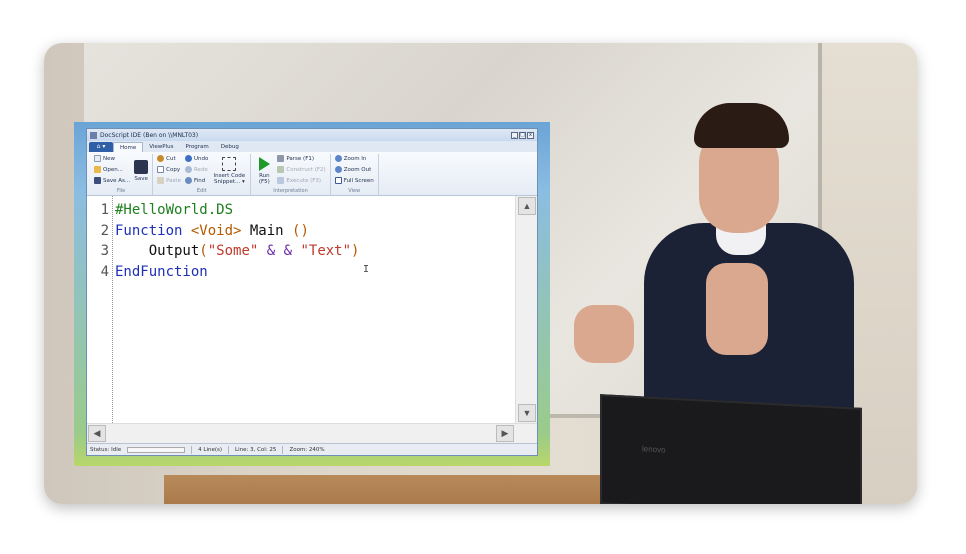  I want to click on laptop-brand: lenovo, so click(654, 449).